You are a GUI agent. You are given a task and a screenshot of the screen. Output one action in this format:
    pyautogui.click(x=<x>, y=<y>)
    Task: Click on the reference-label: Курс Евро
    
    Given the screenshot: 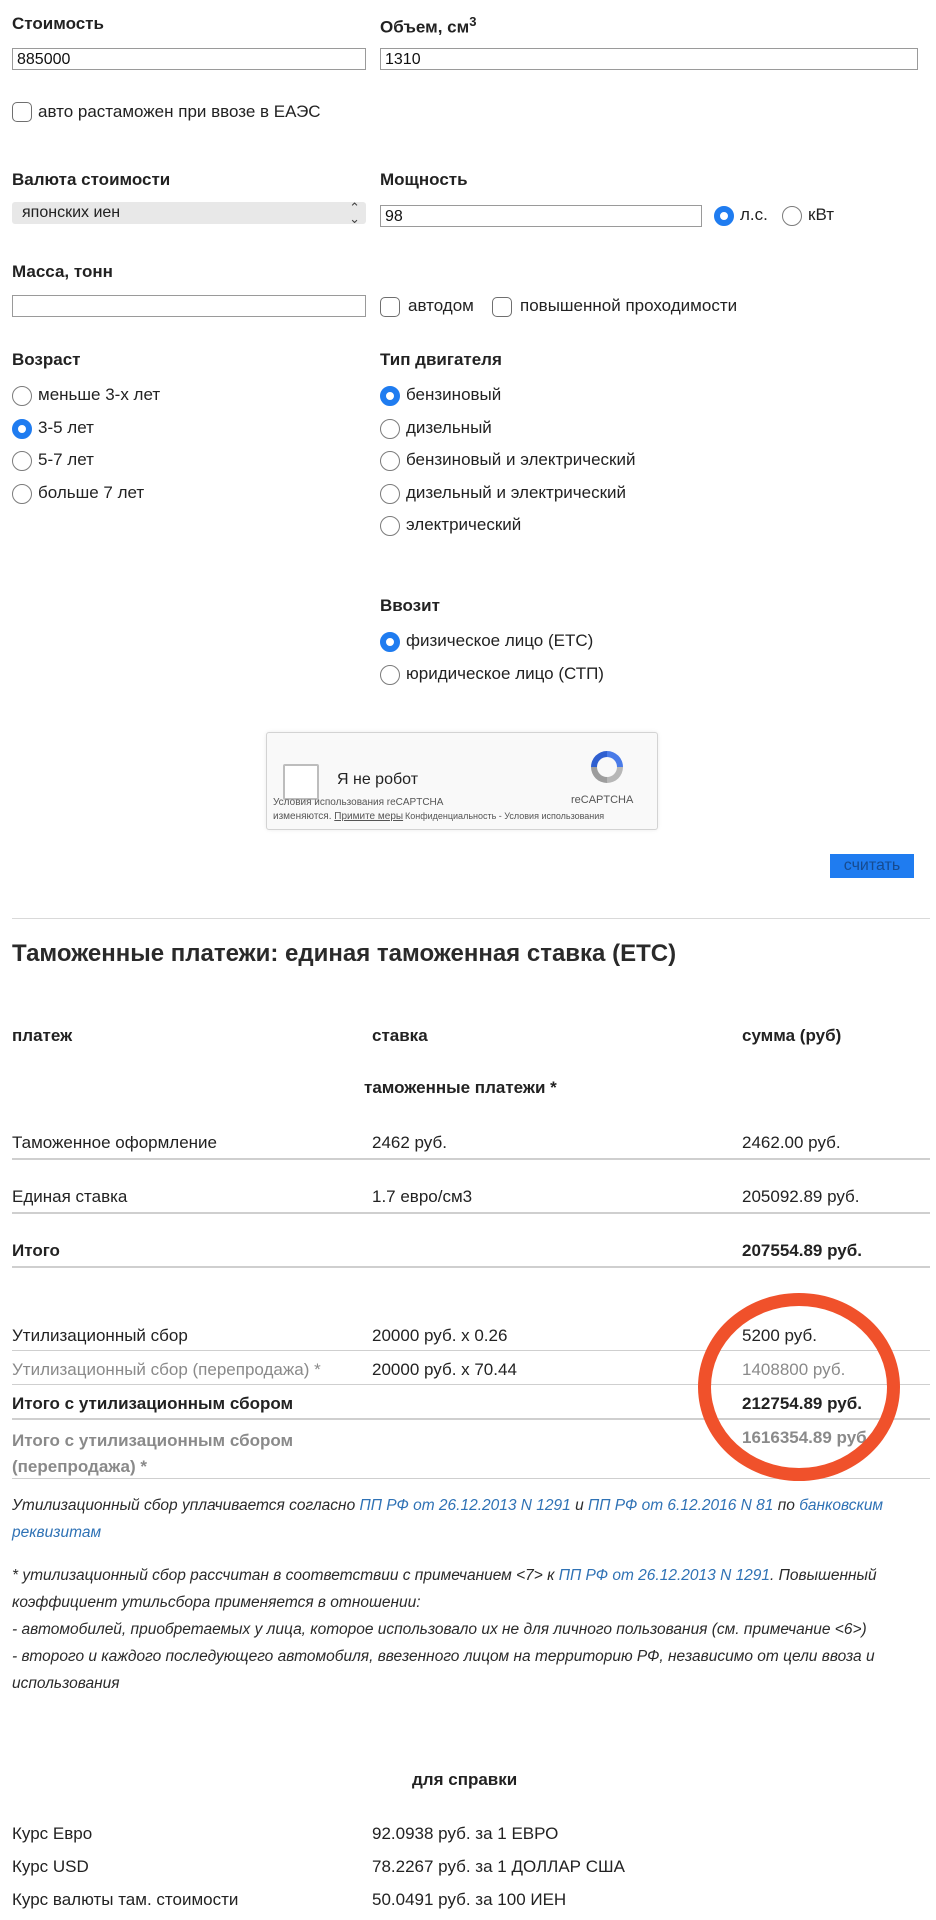 What is the action you would take?
    pyautogui.click(x=52, y=1833)
    